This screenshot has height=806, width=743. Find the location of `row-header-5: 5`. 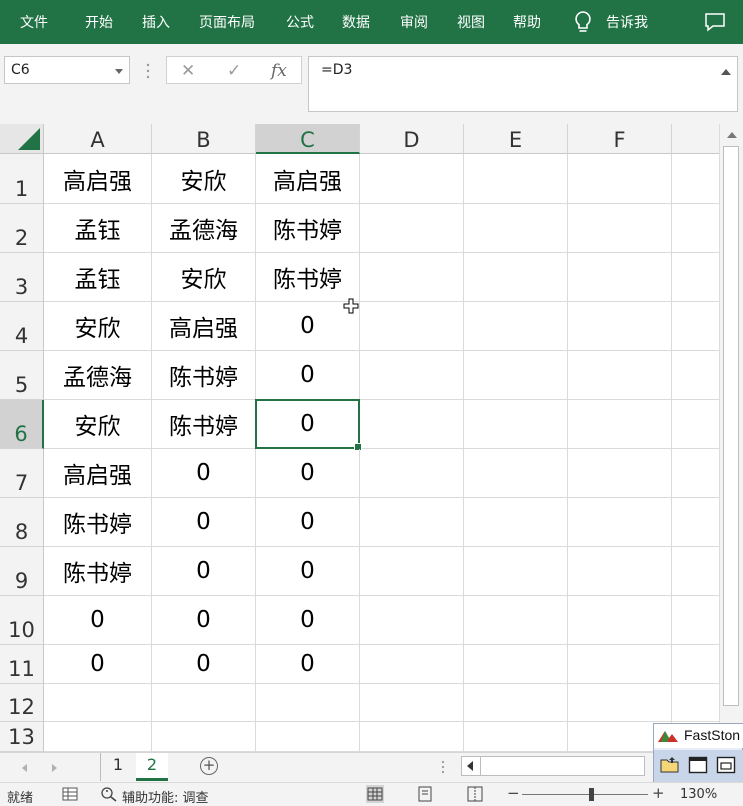

row-header-5: 5 is located at coordinates (22, 375).